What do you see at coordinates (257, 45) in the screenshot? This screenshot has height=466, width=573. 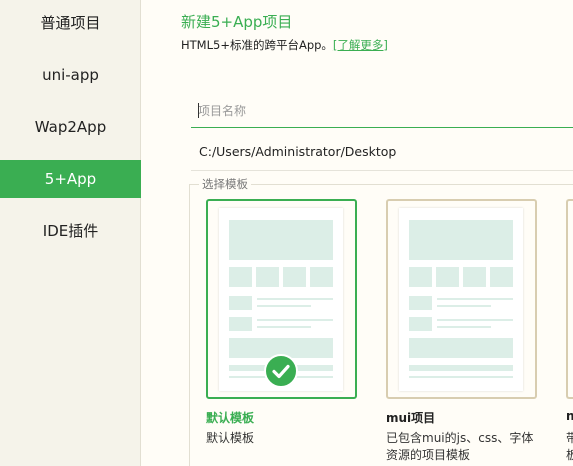 I see `subtitle-text: HTML5+标准的跨平台App。` at bounding box center [257, 45].